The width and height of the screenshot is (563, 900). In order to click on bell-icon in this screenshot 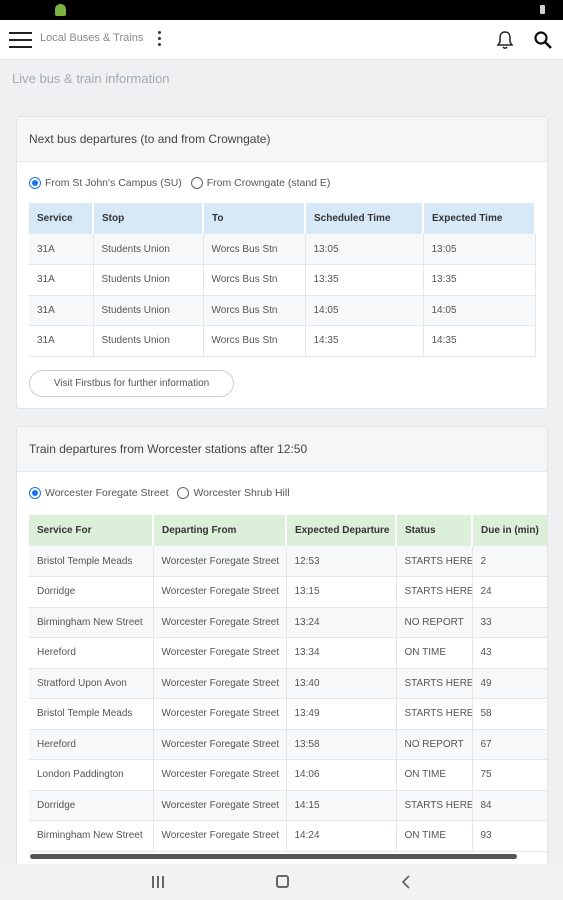, I will do `click(505, 40)`.